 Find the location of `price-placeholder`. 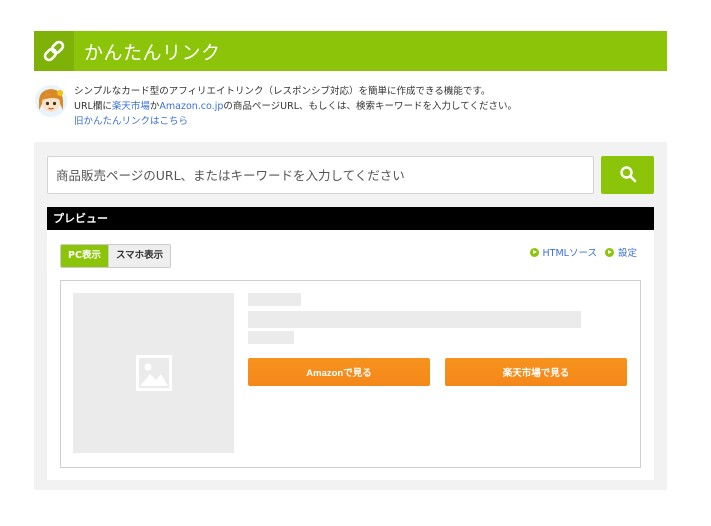

price-placeholder is located at coordinates (271, 337).